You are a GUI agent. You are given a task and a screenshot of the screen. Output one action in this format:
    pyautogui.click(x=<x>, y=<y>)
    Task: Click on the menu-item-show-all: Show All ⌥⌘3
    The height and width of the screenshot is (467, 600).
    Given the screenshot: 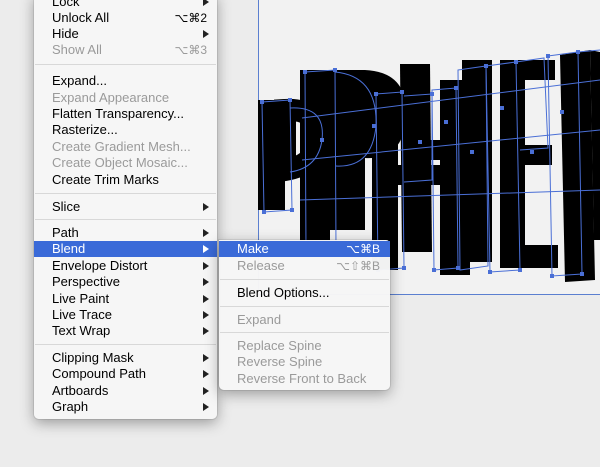 What is the action you would take?
    pyautogui.click(x=125, y=50)
    